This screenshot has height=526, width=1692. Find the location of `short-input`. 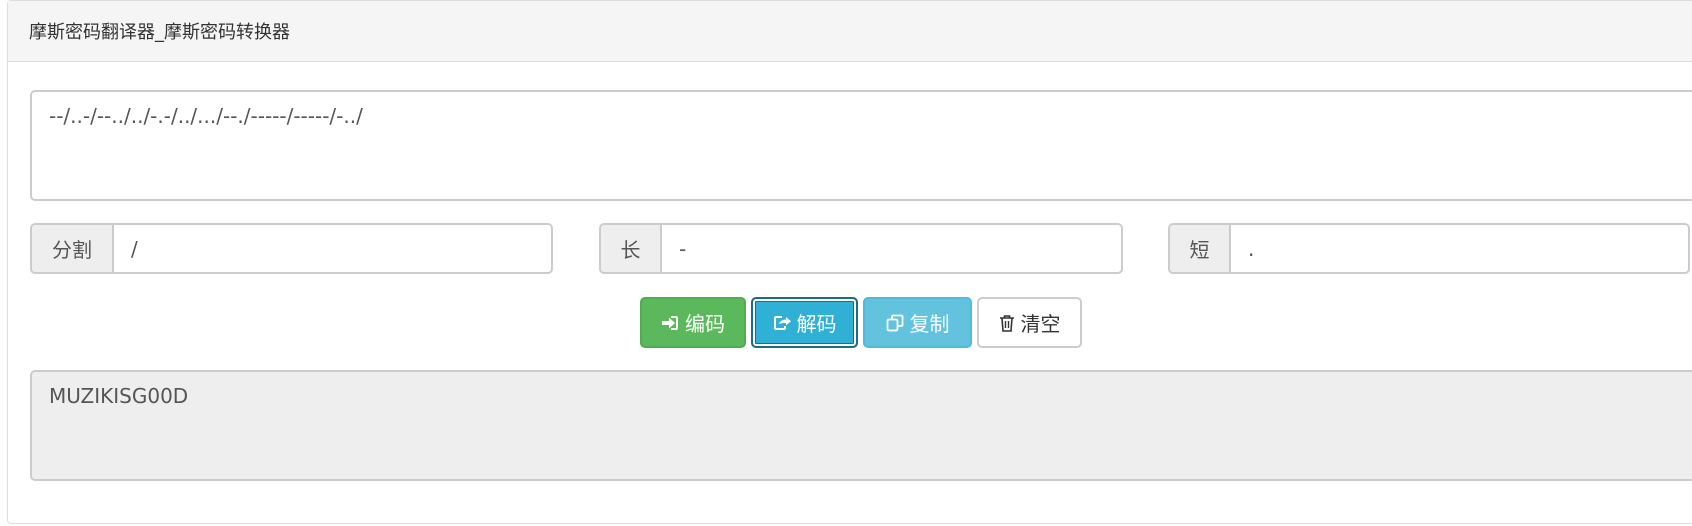

short-input is located at coordinates (1459, 248).